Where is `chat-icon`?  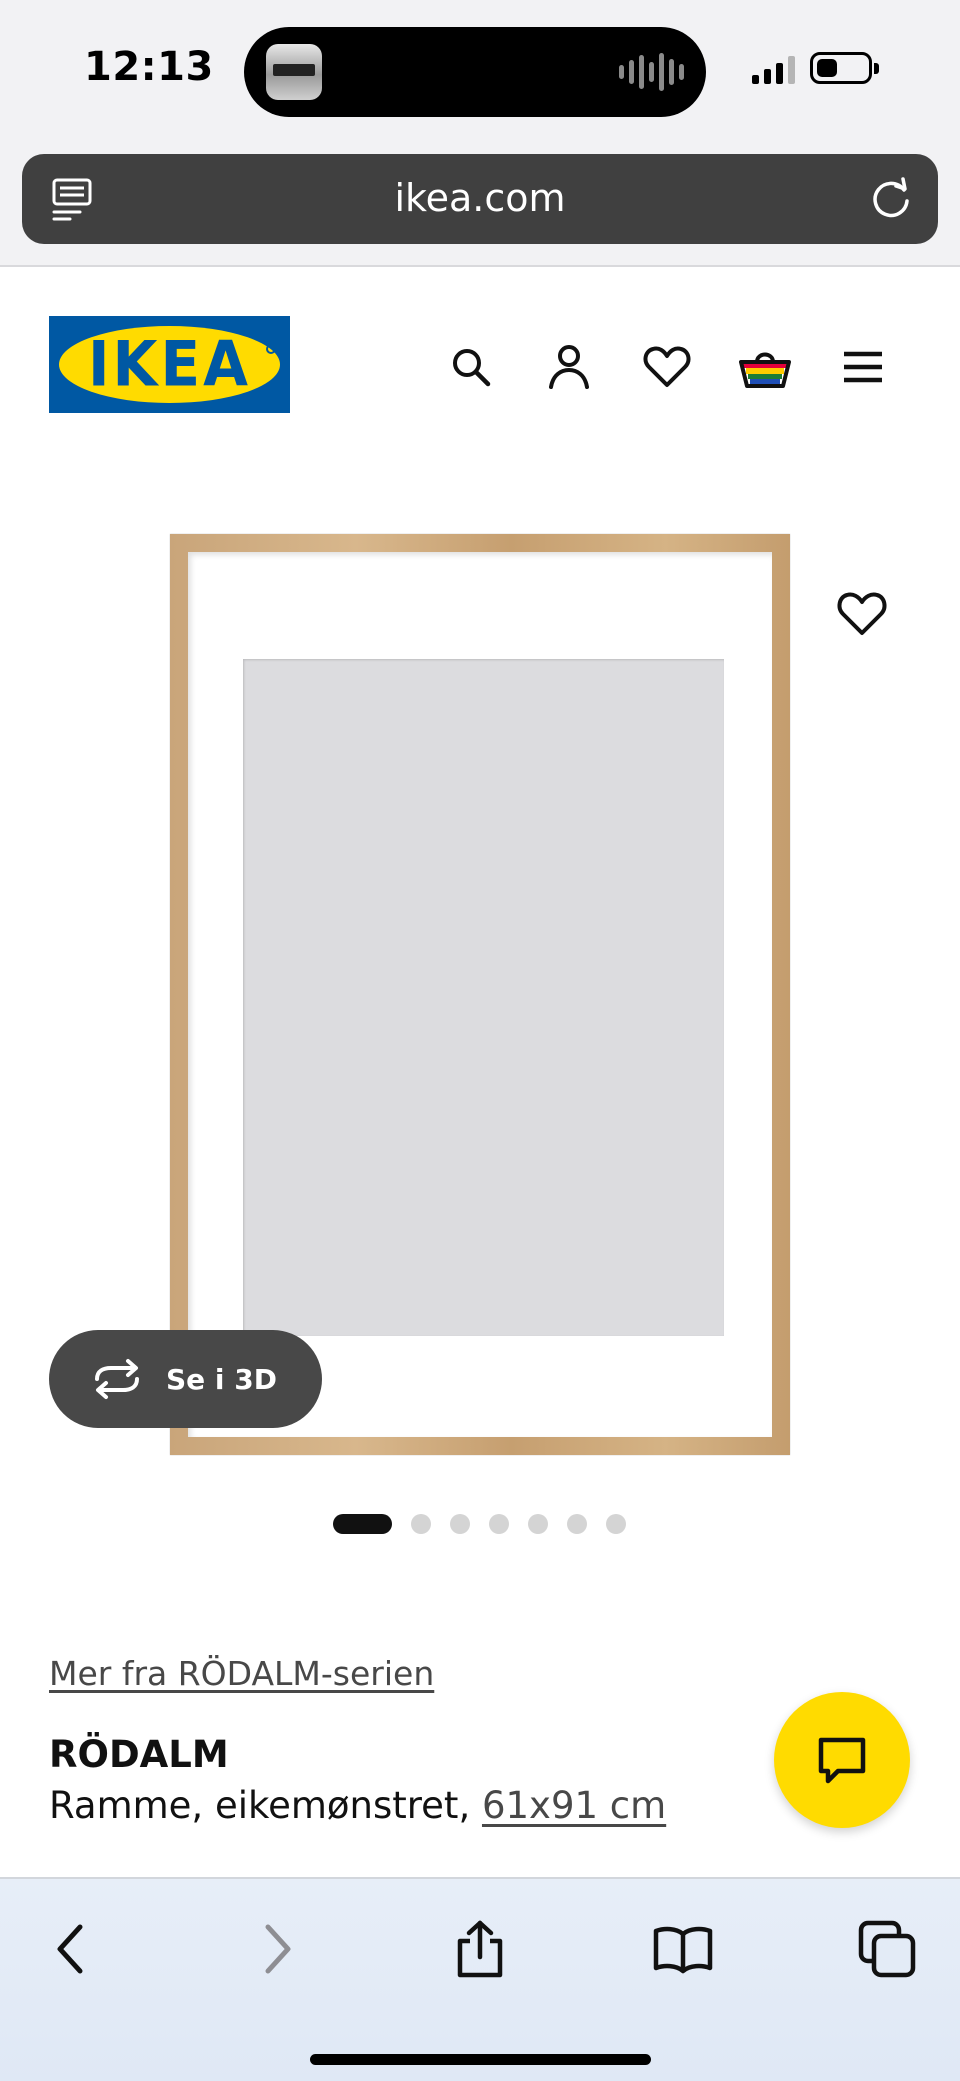 chat-icon is located at coordinates (842, 1760).